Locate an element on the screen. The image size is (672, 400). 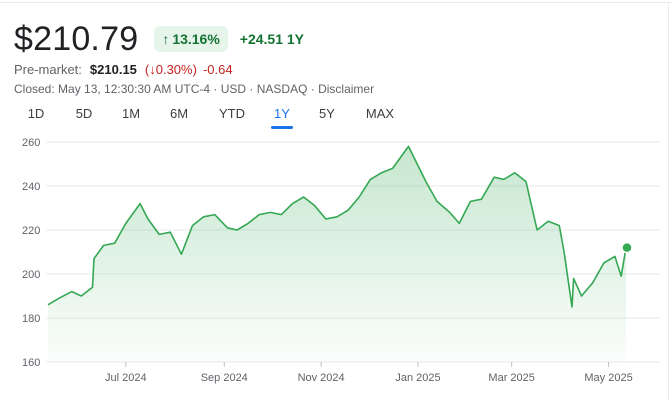
x-tick-label: Jul 2024 is located at coordinates (126, 378).